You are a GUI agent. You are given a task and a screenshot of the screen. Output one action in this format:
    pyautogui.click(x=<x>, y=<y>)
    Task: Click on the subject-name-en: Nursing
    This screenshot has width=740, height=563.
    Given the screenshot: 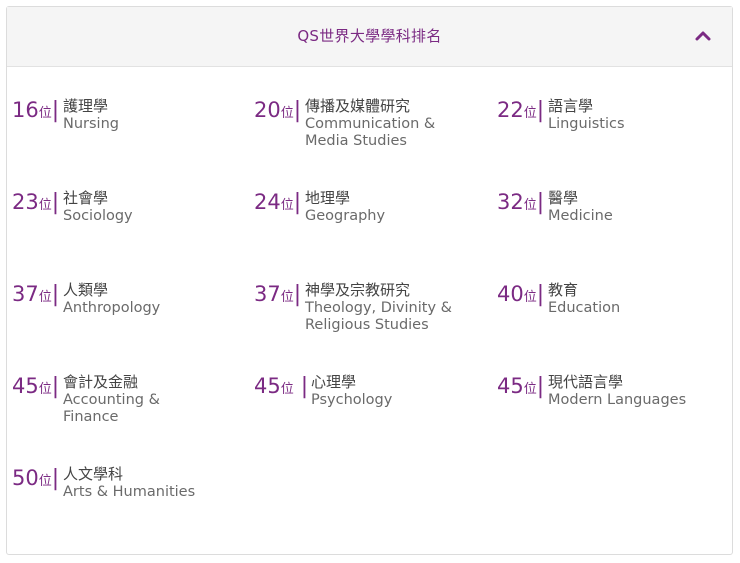 What is the action you would take?
    pyautogui.click(x=91, y=124)
    